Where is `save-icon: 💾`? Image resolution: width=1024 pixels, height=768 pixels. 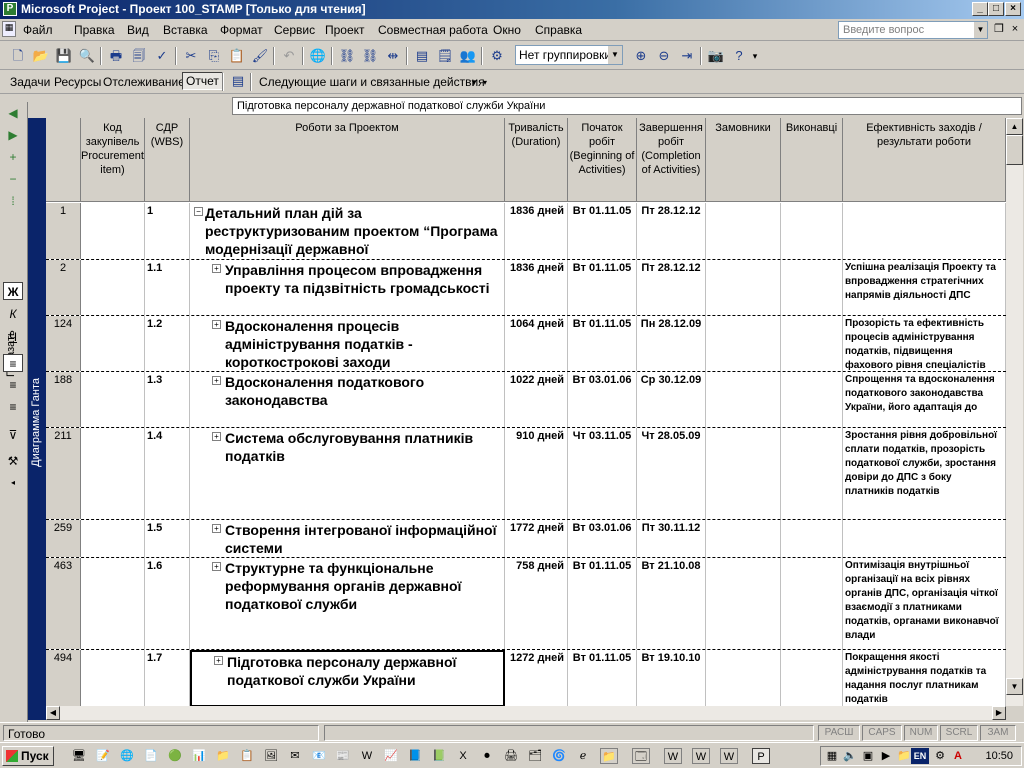
save-icon: 💾 is located at coordinates (64, 56).